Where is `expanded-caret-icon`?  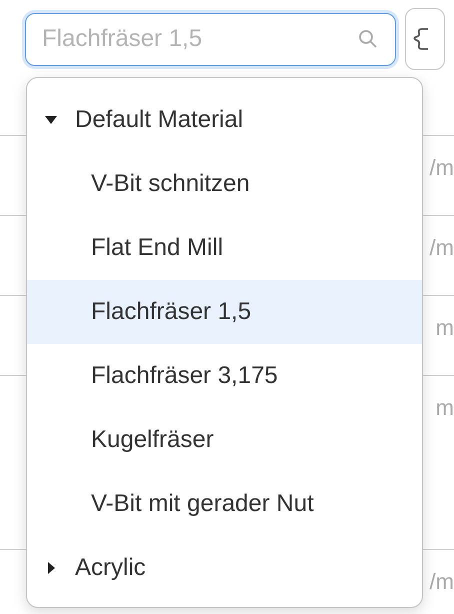 expanded-caret-icon is located at coordinates (51, 120).